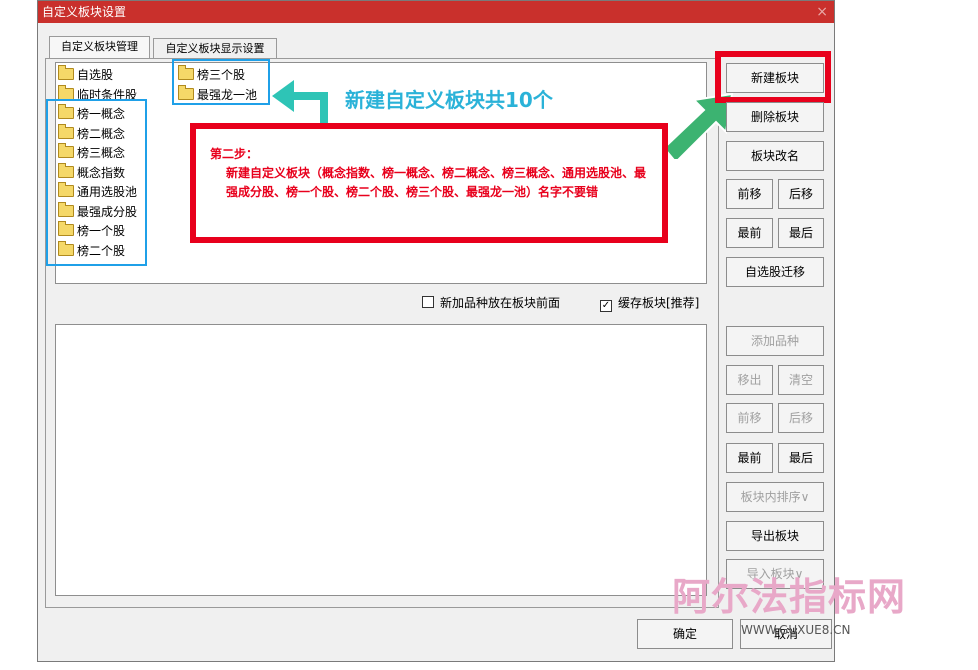 The height and width of the screenshot is (670, 978). I want to click on highlight-box-left, so click(96, 182).